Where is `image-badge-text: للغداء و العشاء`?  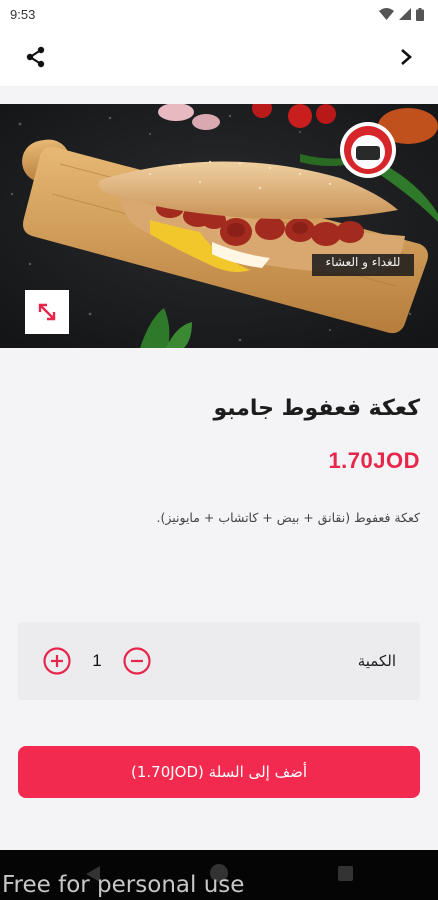
image-badge-text: للغداء و العشاء is located at coordinates (363, 262).